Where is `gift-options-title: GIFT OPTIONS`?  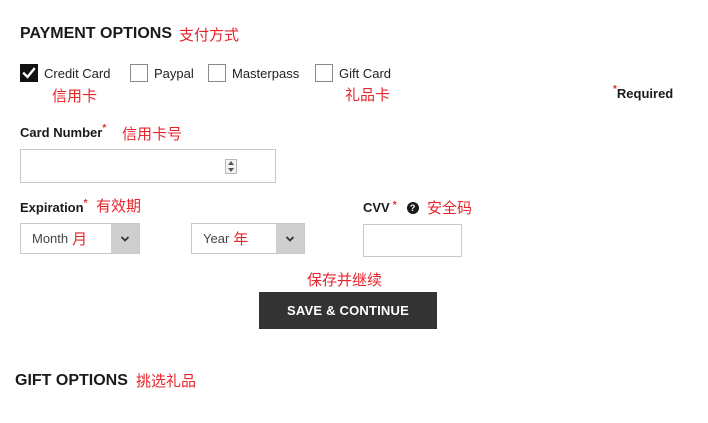
gift-options-title: GIFT OPTIONS is located at coordinates (71, 380).